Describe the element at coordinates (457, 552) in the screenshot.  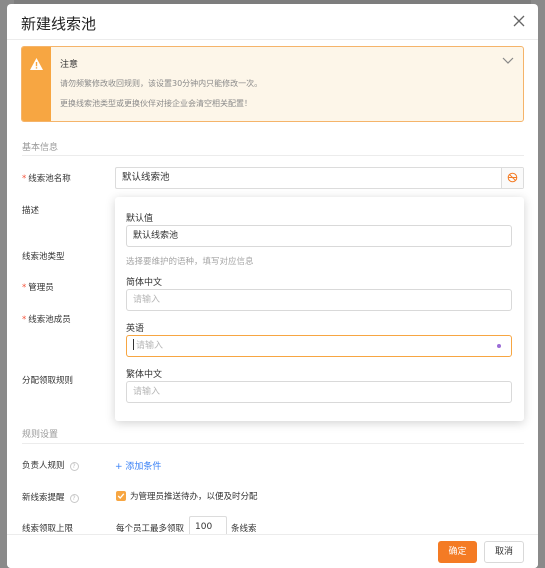
I see `confirm-button: 确定` at that location.